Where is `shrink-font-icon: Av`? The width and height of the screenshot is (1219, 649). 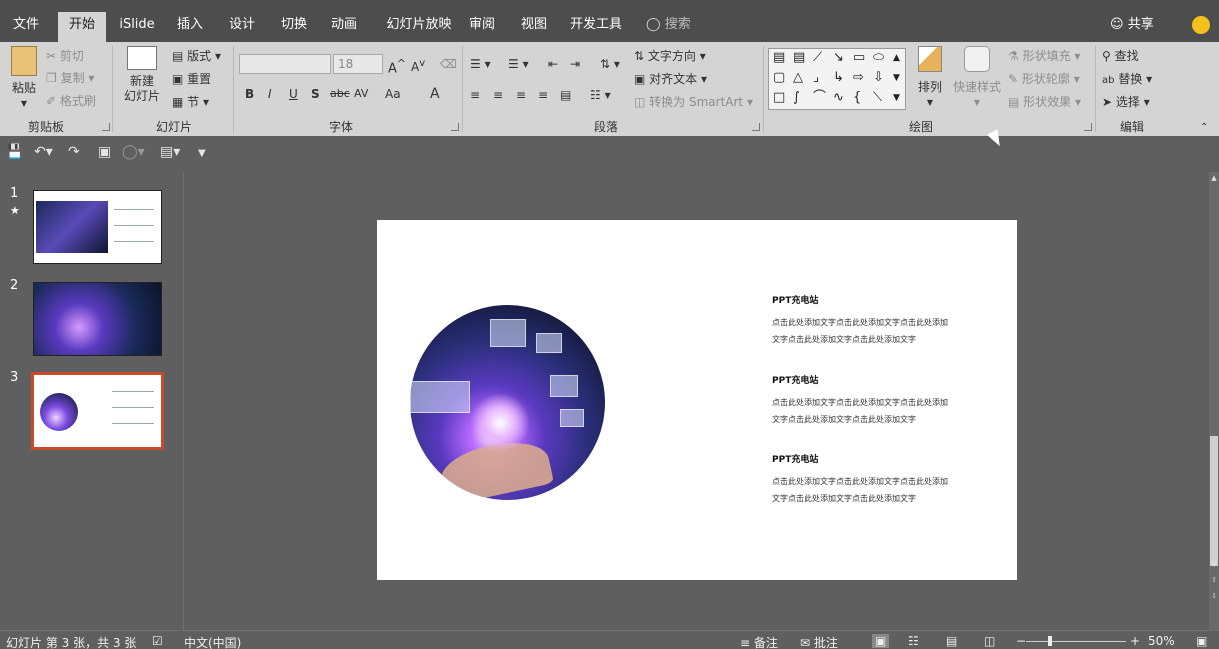 shrink-font-icon: Av is located at coordinates (418, 64).